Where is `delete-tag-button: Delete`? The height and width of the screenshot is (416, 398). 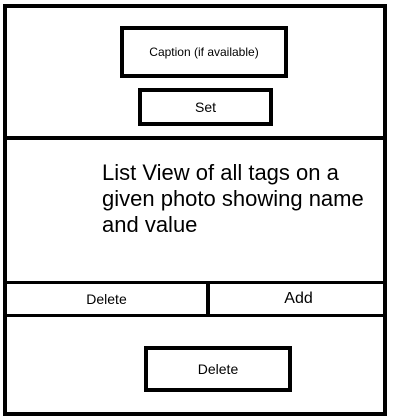 delete-tag-button: Delete is located at coordinates (106, 299).